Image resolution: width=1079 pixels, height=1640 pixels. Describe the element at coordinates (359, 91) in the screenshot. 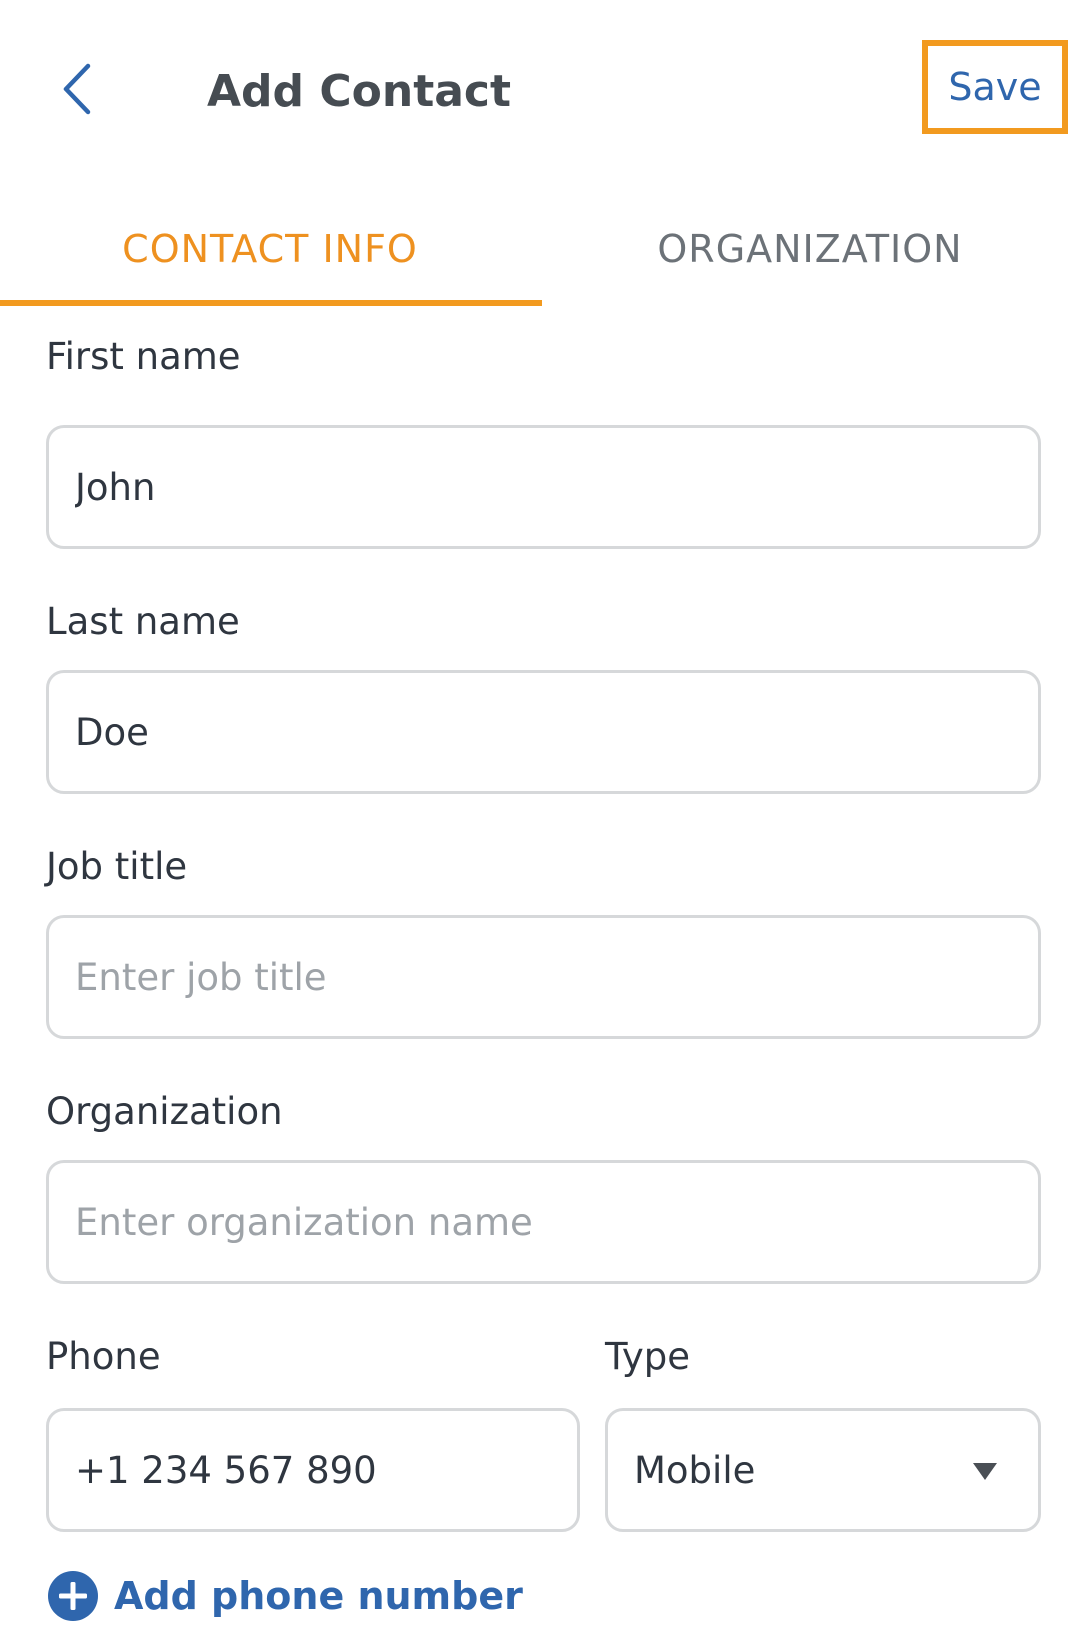

I see `page-title: Add Contact` at that location.